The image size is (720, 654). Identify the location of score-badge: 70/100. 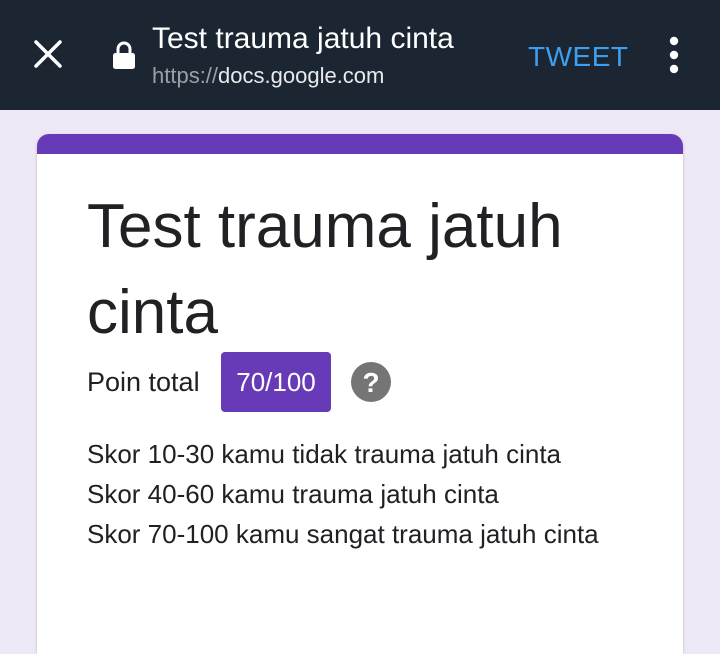
(276, 382).